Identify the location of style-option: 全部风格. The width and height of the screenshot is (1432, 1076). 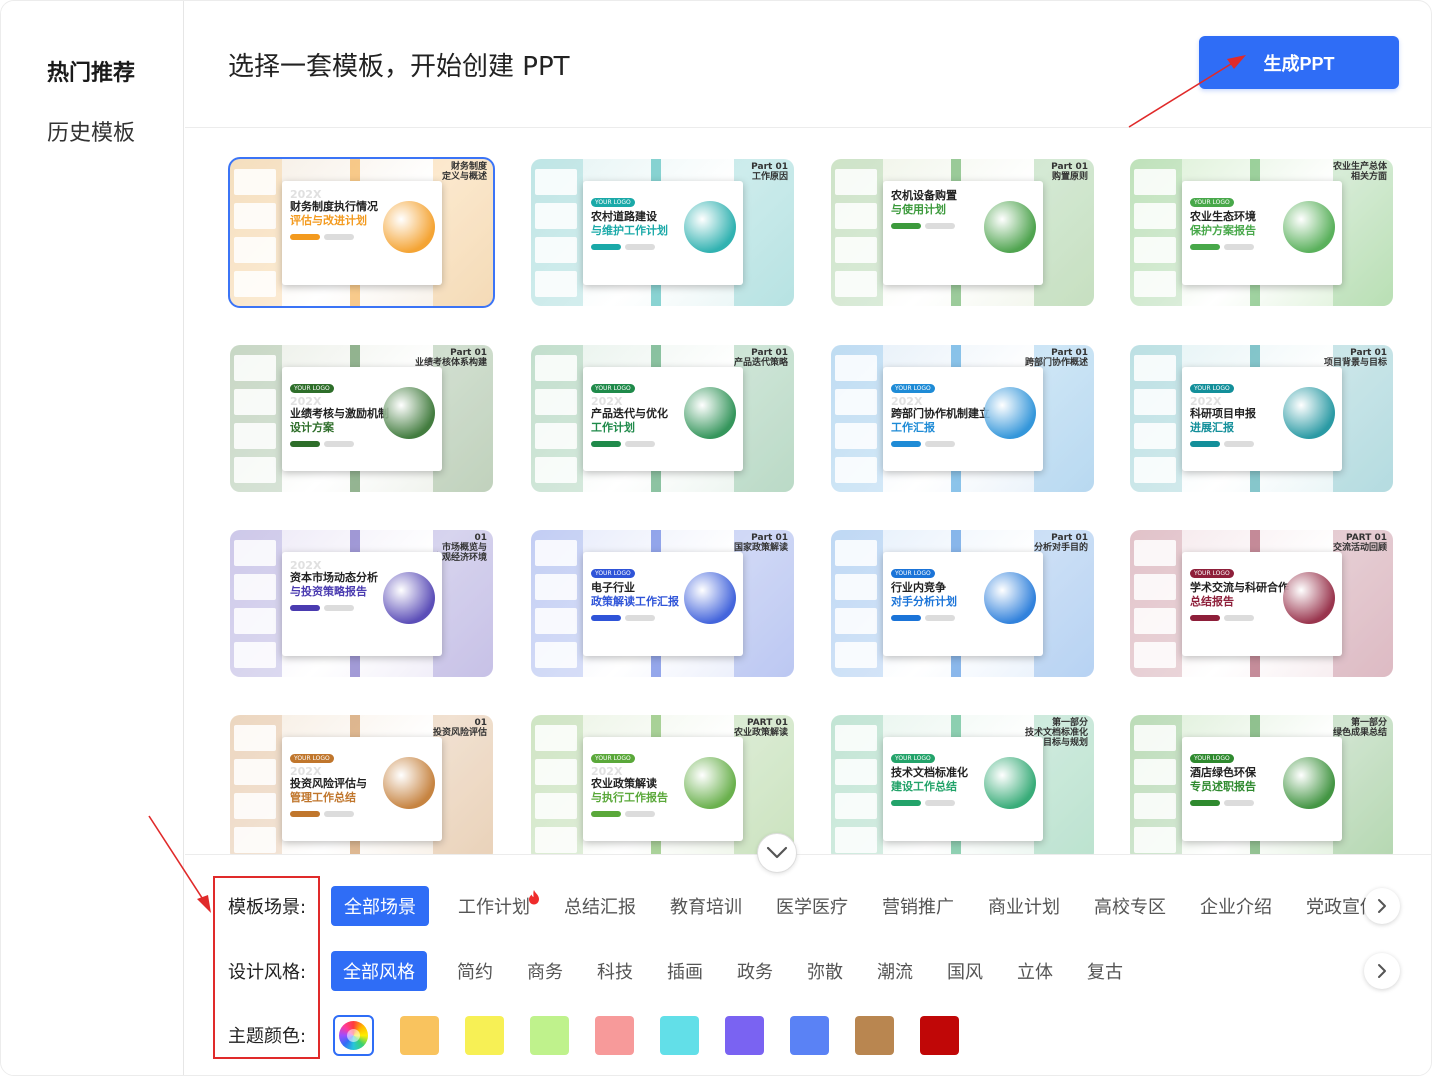
(379, 971).